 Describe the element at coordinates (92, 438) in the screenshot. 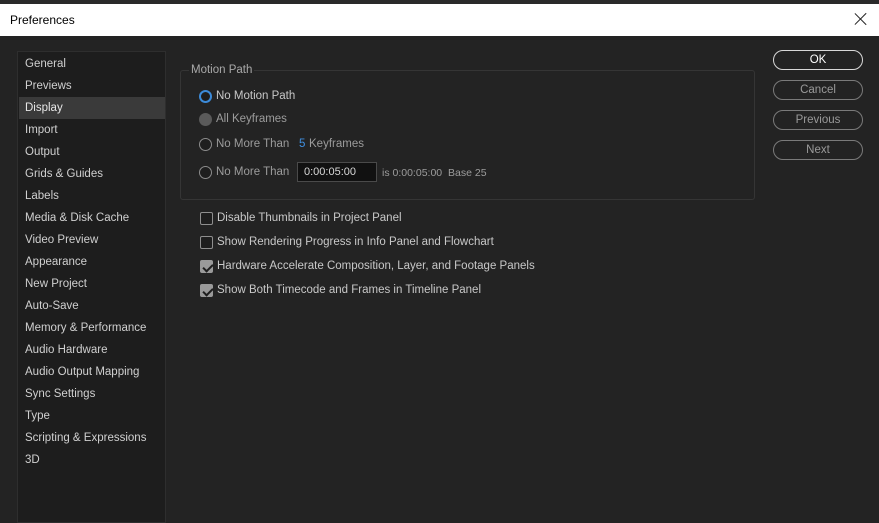

I see `sidebar-item-scripting-expressions: Scripting & Expressions` at that location.